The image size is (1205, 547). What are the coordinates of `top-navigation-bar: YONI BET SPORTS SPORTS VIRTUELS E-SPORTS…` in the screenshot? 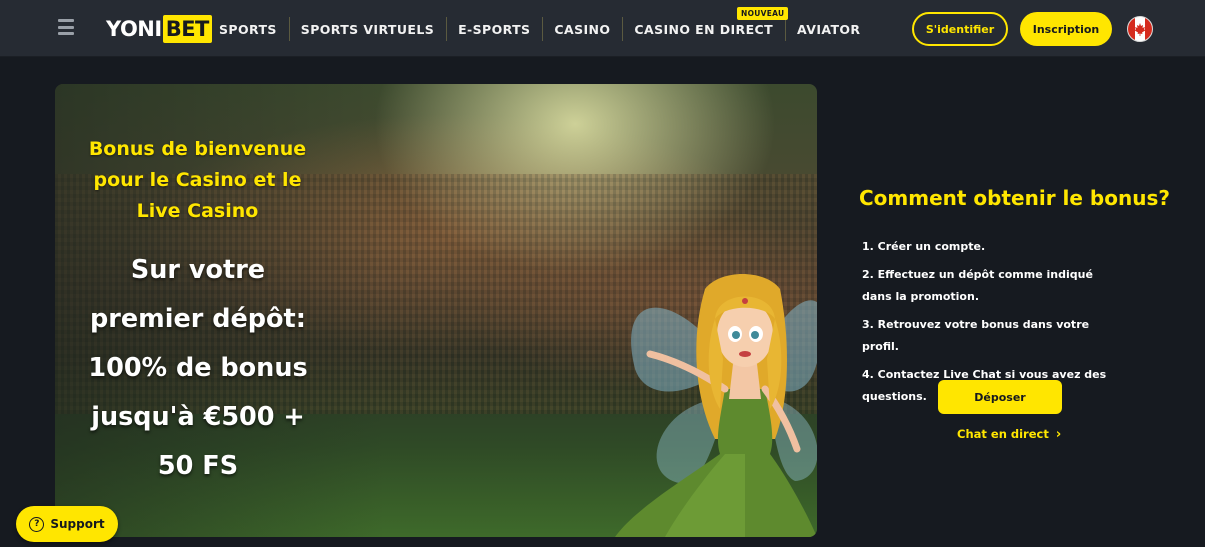 It's located at (602, 28).